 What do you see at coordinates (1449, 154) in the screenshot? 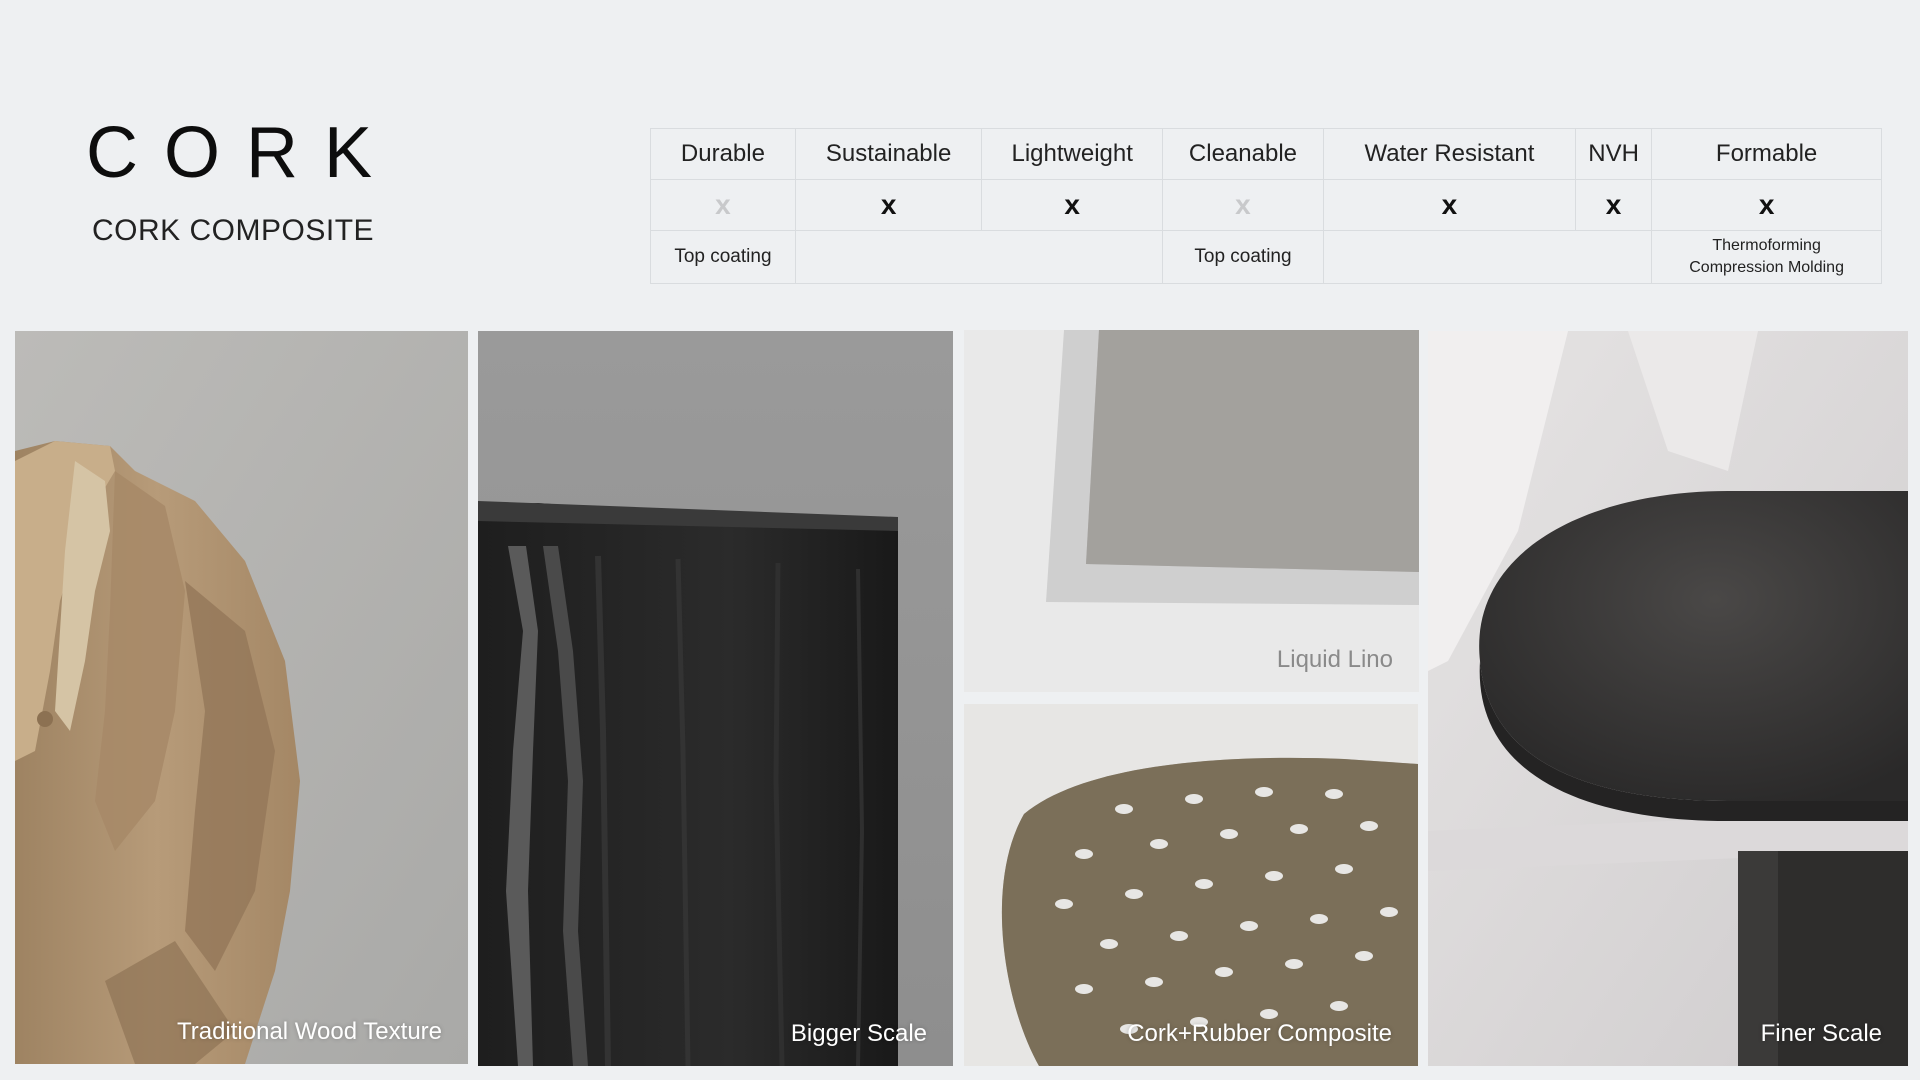
I see `column-water-resistant: Water Resistant` at bounding box center [1449, 154].